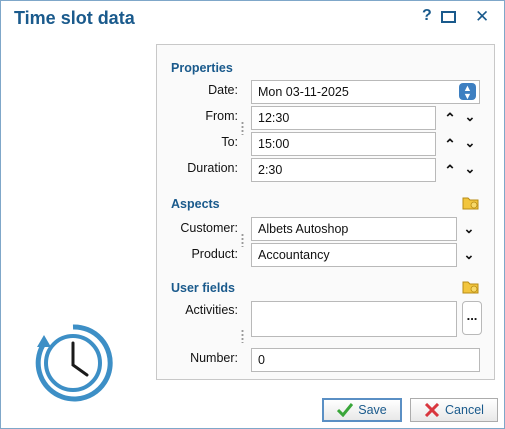 The height and width of the screenshot is (429, 505). I want to click on save-button: Save, so click(362, 410).